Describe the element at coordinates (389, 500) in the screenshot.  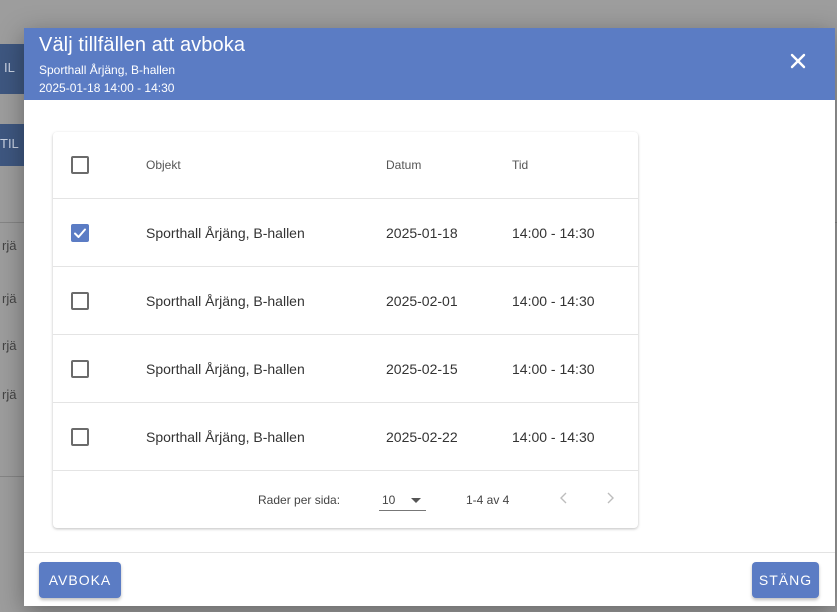
I see `rows-per-page-value: 10` at that location.